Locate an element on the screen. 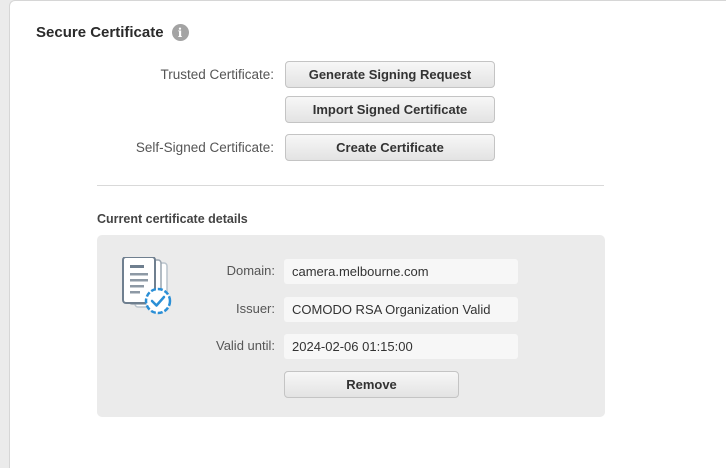  valid-until-label: Valid until: is located at coordinates (245, 345).